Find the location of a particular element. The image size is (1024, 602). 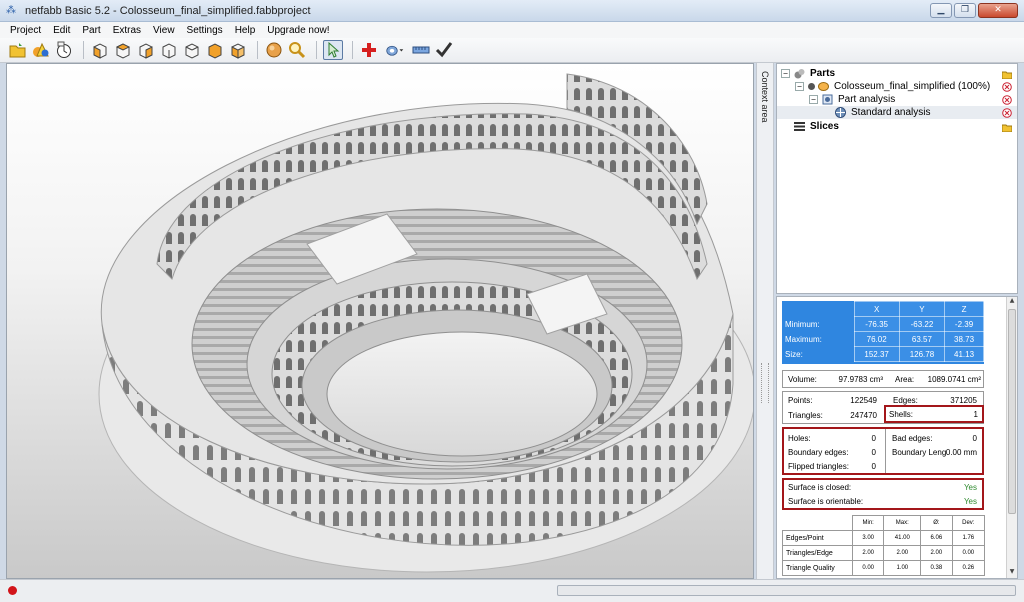

stat-header-min: Min: is located at coordinates (868, 523).